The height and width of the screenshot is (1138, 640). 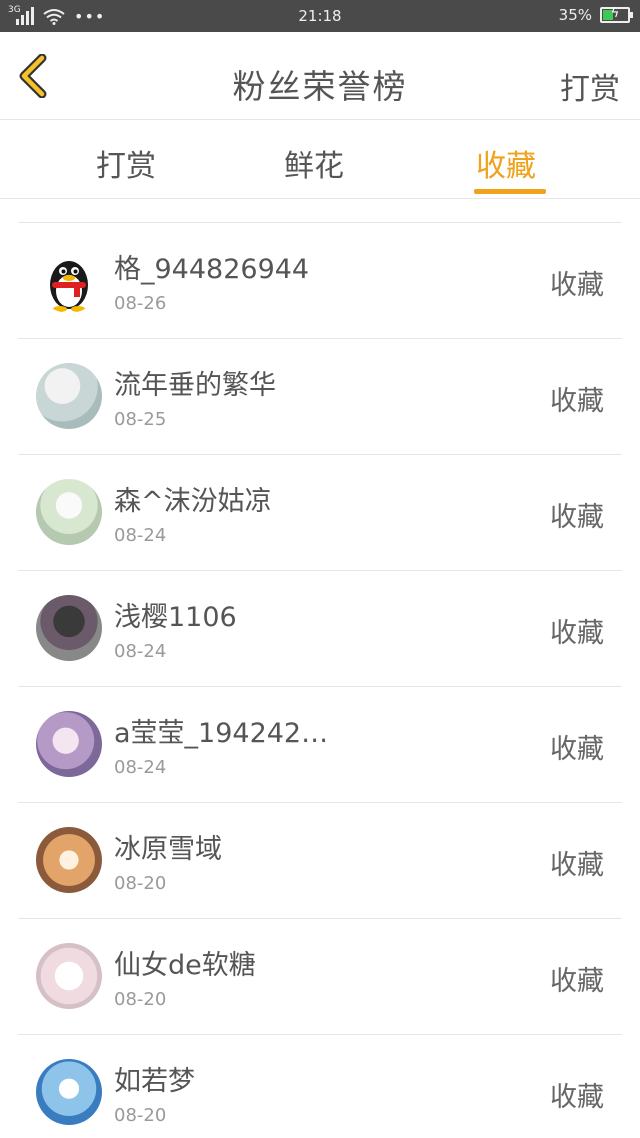 I want to click on reward-button: 打赏, so click(x=590, y=86).